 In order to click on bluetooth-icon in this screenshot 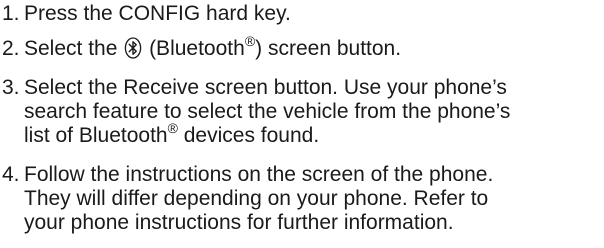, I will do `click(133, 48)`.